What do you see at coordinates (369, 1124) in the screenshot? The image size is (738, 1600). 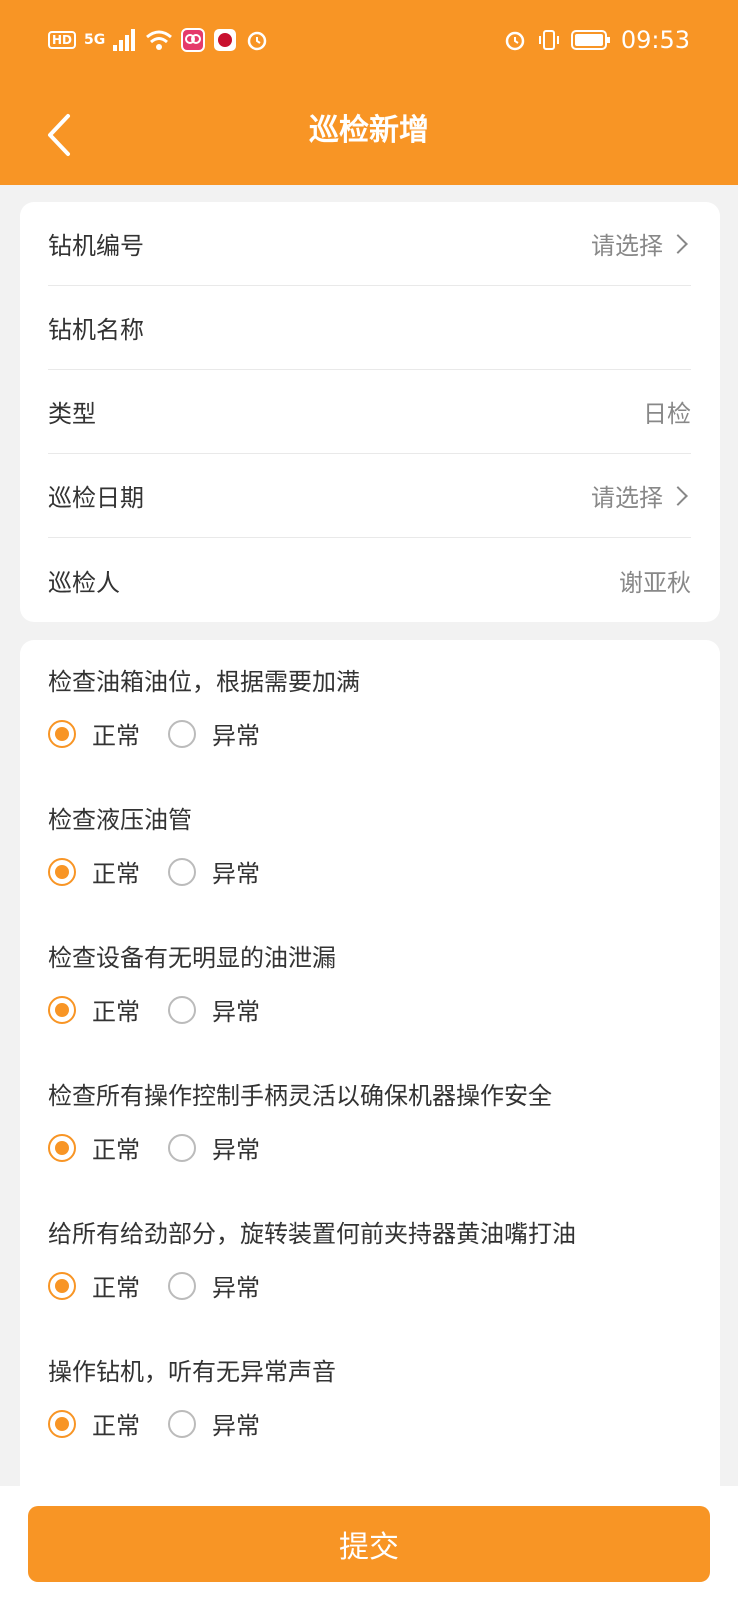 I see `checklist-item: 检查所有操作控制手柄灵活以确保机器操作安全 正常 异常` at bounding box center [369, 1124].